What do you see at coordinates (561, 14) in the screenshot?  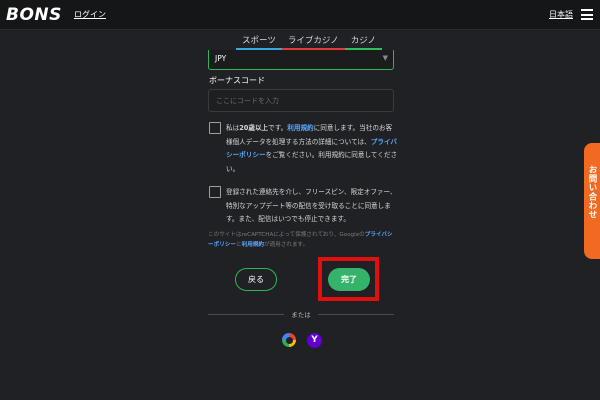 I see `language-selector: 日本語` at bounding box center [561, 14].